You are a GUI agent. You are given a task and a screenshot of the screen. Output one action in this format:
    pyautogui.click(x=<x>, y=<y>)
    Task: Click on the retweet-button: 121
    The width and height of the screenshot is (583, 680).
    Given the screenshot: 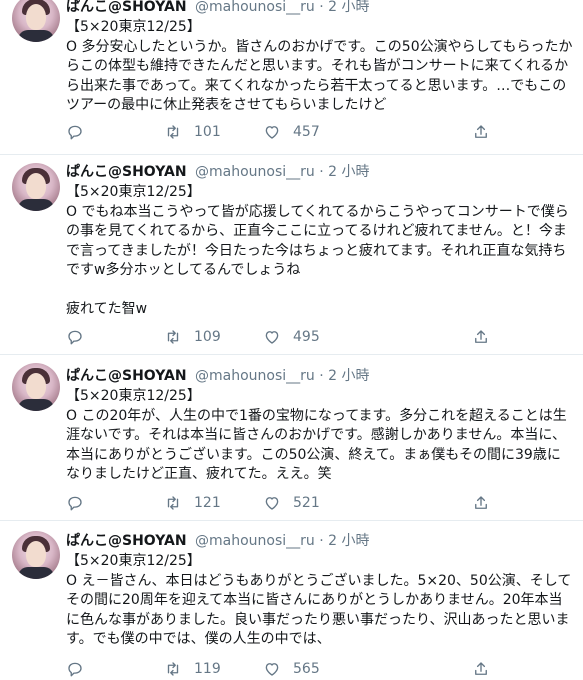 What is the action you would take?
    pyautogui.click(x=192, y=503)
    